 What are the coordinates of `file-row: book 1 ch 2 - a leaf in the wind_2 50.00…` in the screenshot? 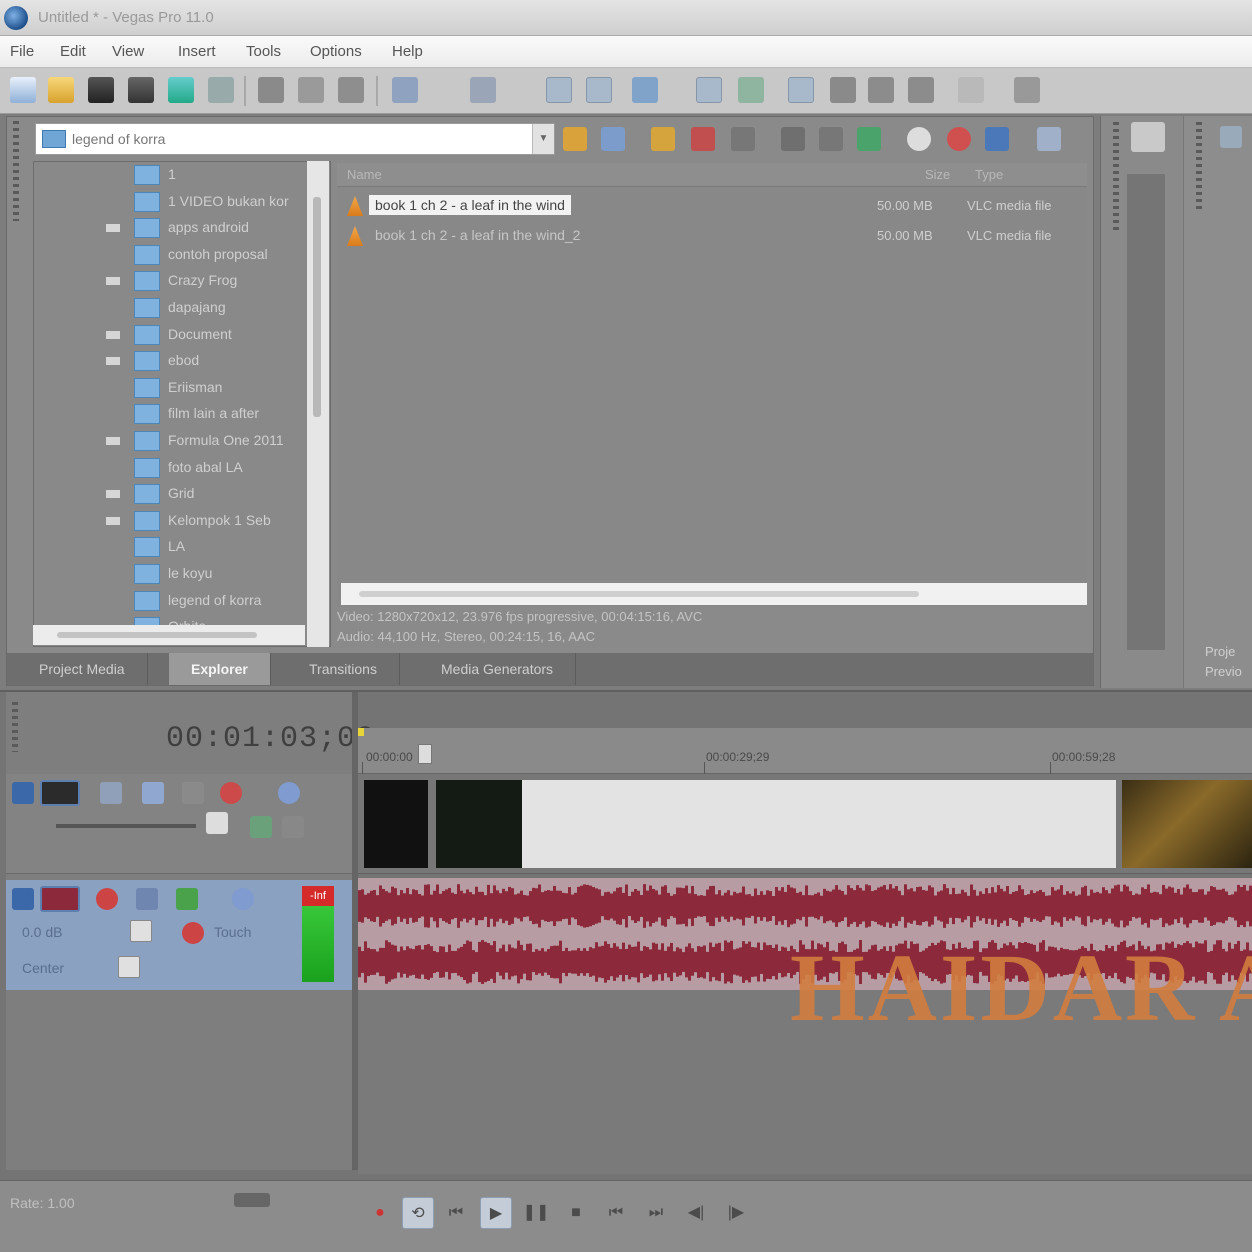 It's located at (712, 236).